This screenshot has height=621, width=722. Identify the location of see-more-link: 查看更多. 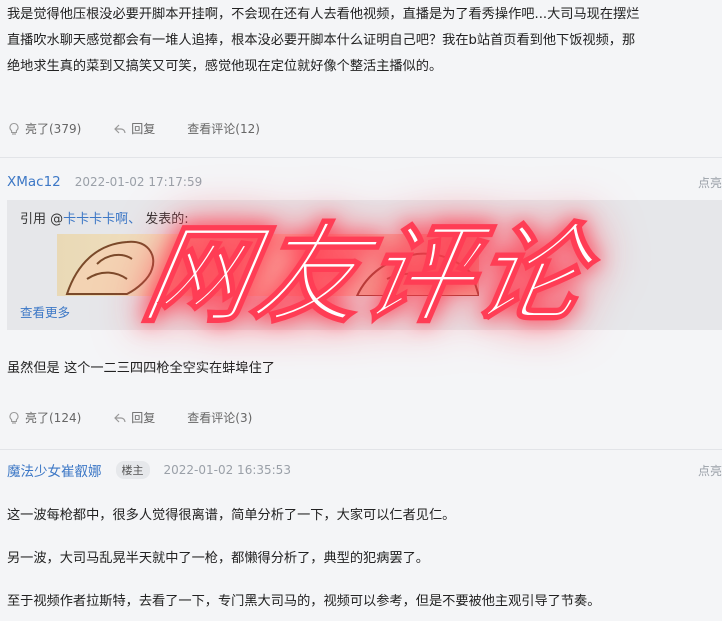
(45, 311).